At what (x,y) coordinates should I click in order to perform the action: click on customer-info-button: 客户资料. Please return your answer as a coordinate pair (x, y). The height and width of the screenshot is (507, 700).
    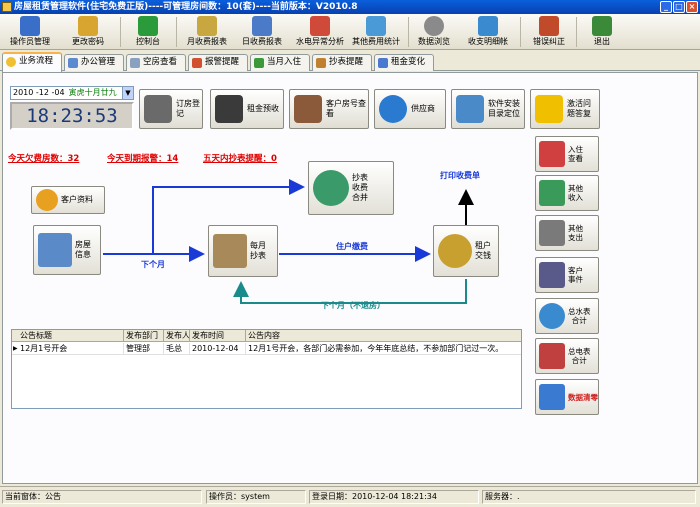
    Looking at the image, I should click on (68, 200).